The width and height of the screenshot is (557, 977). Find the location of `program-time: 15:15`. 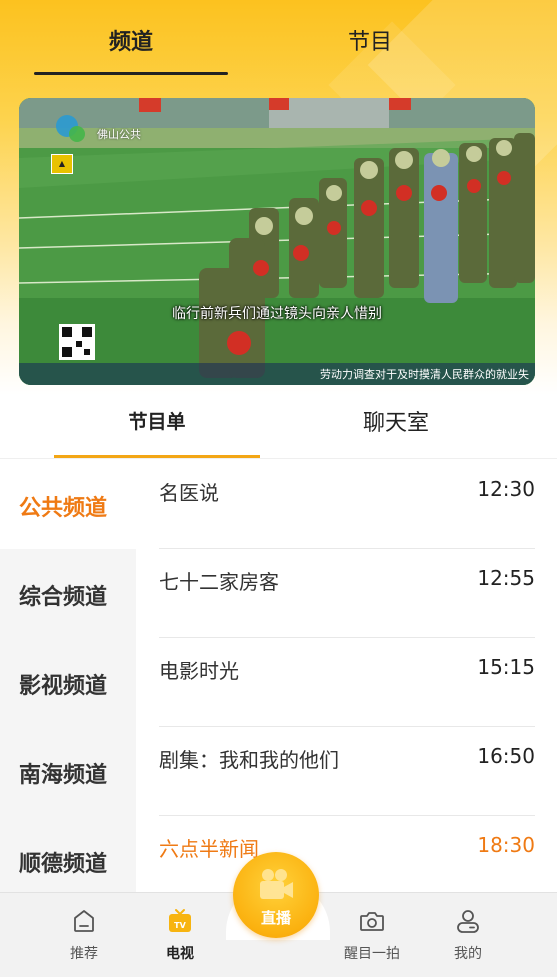

program-time: 15:15 is located at coordinates (506, 667).